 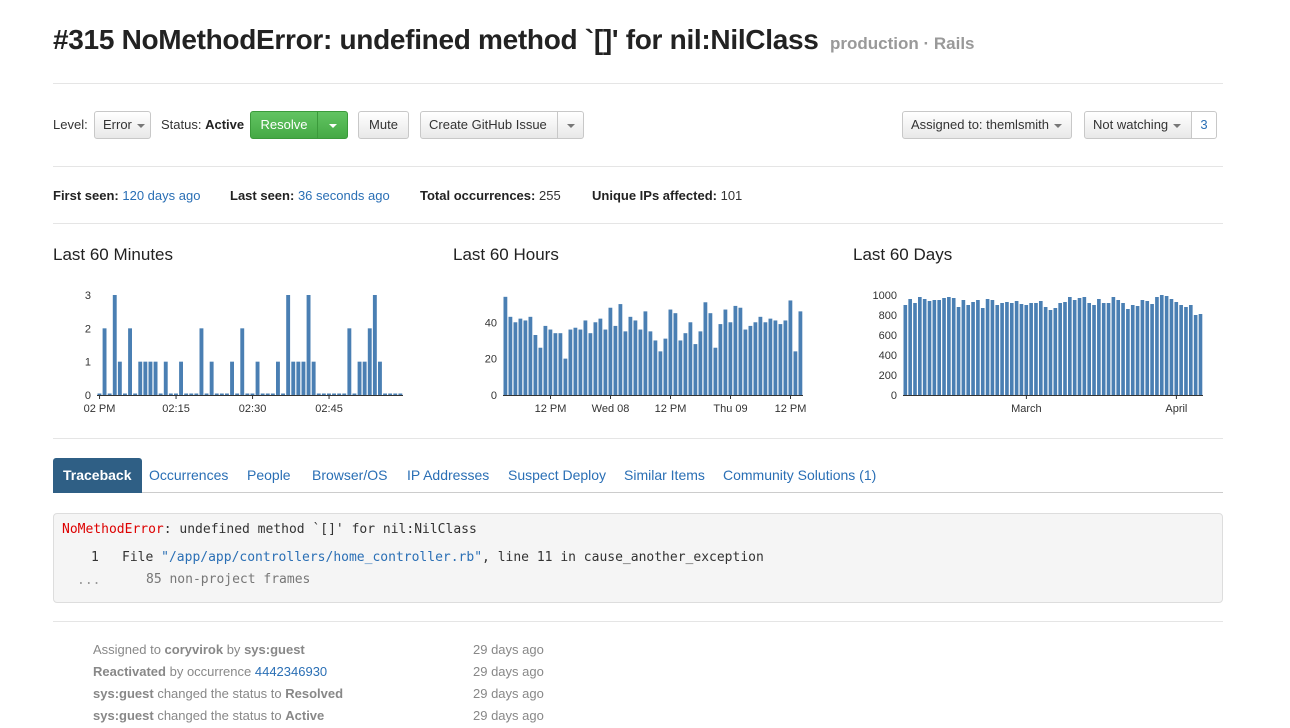 I want to click on resolve-button: Resolve, so click(x=284, y=125).